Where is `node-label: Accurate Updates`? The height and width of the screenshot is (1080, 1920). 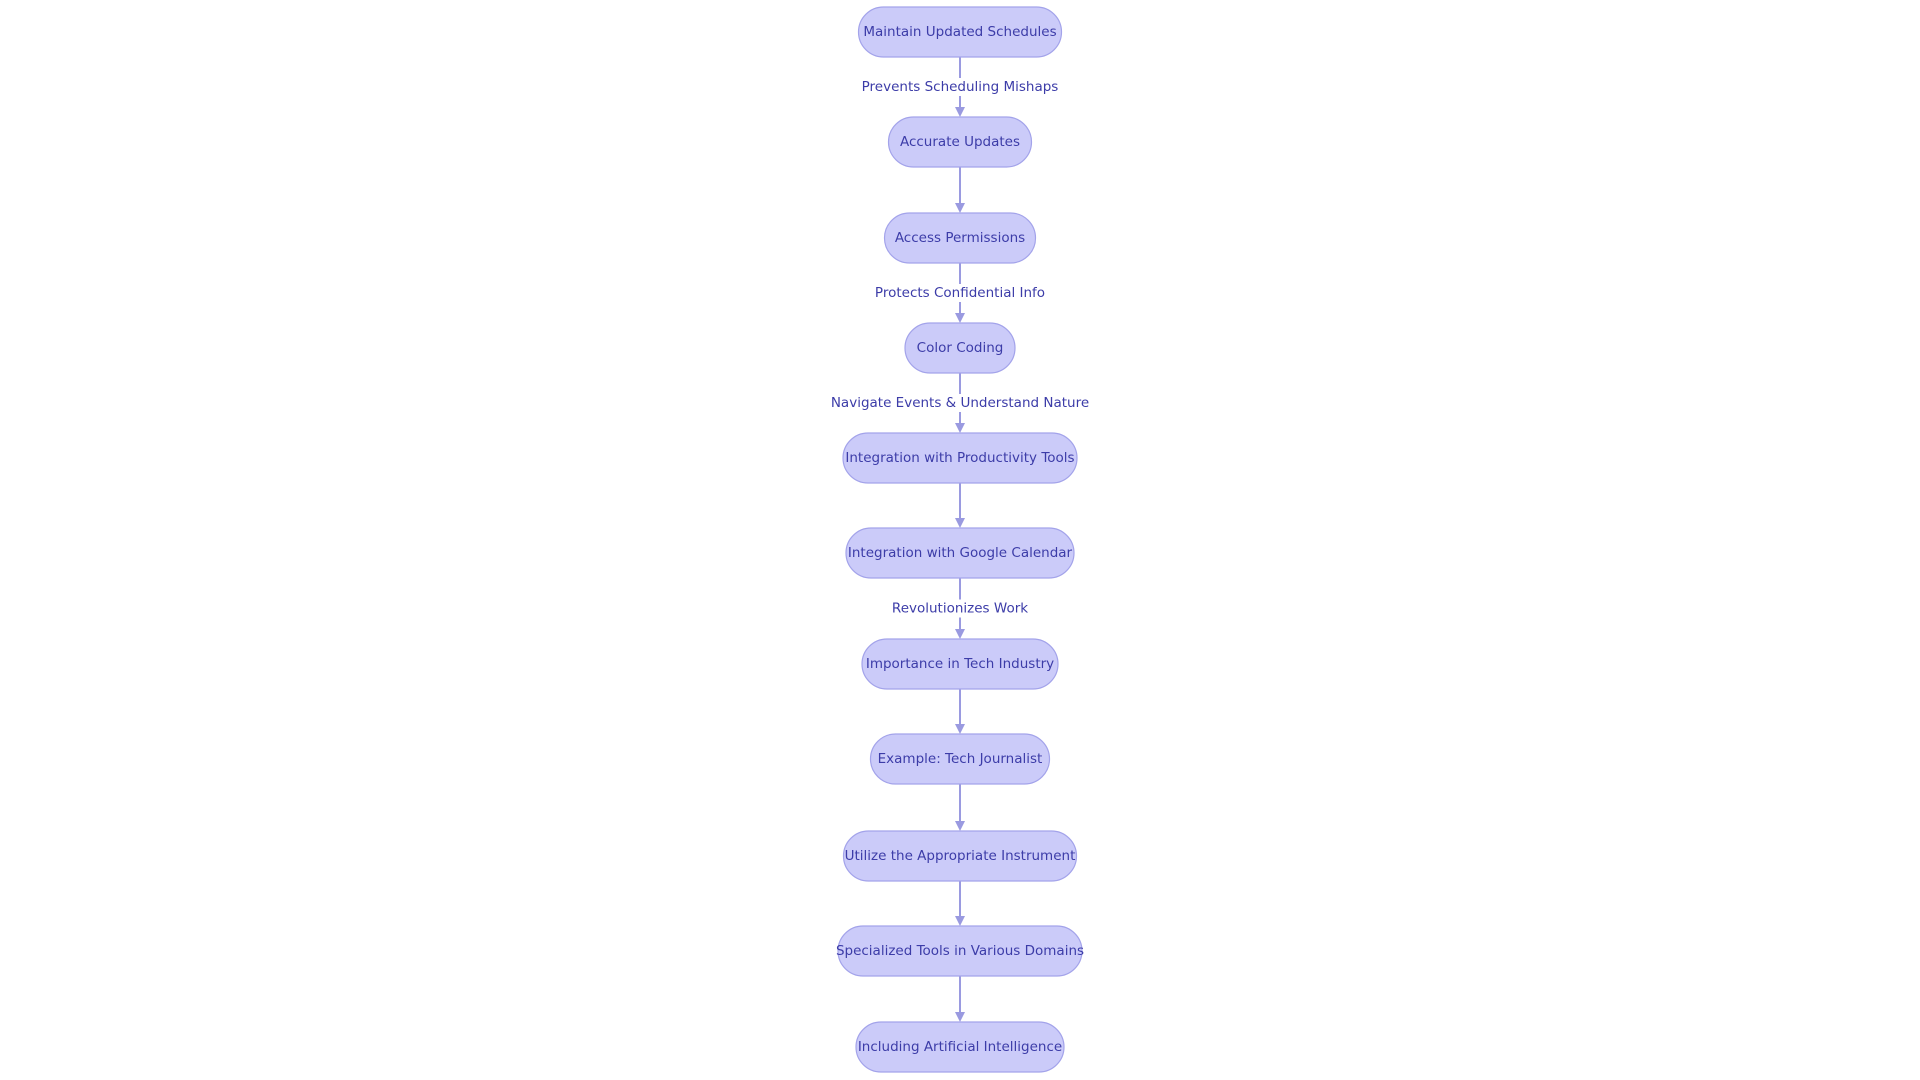
node-label: Accurate Updates is located at coordinates (960, 142).